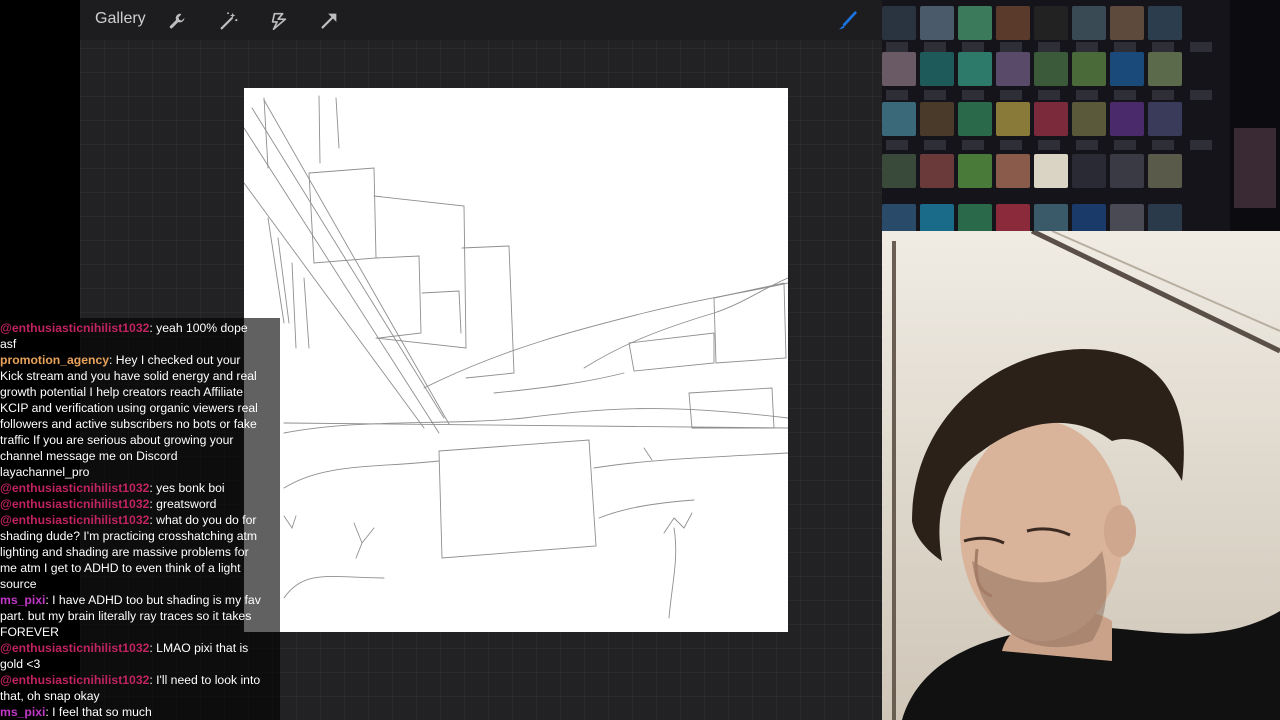  I want to click on selection-icon, so click(279, 21).